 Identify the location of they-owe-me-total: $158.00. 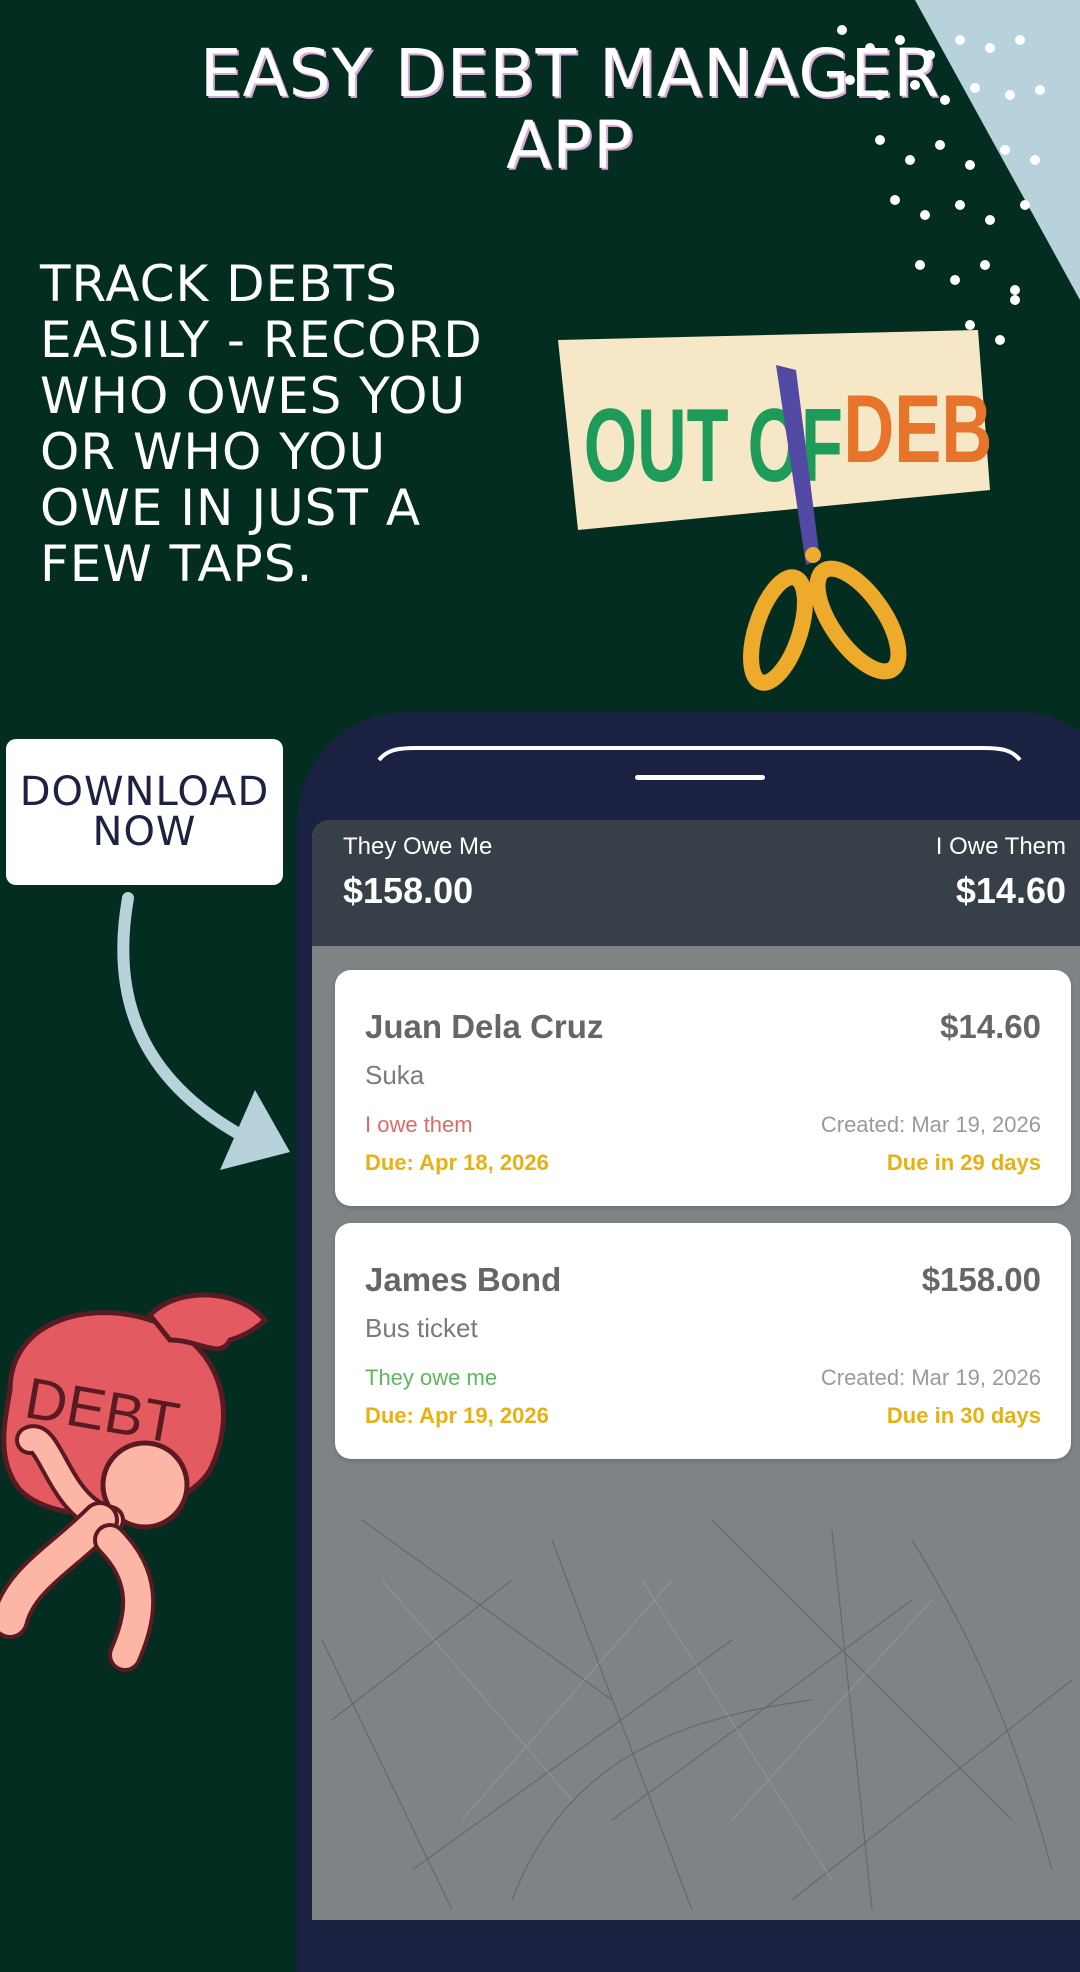
(408, 890).